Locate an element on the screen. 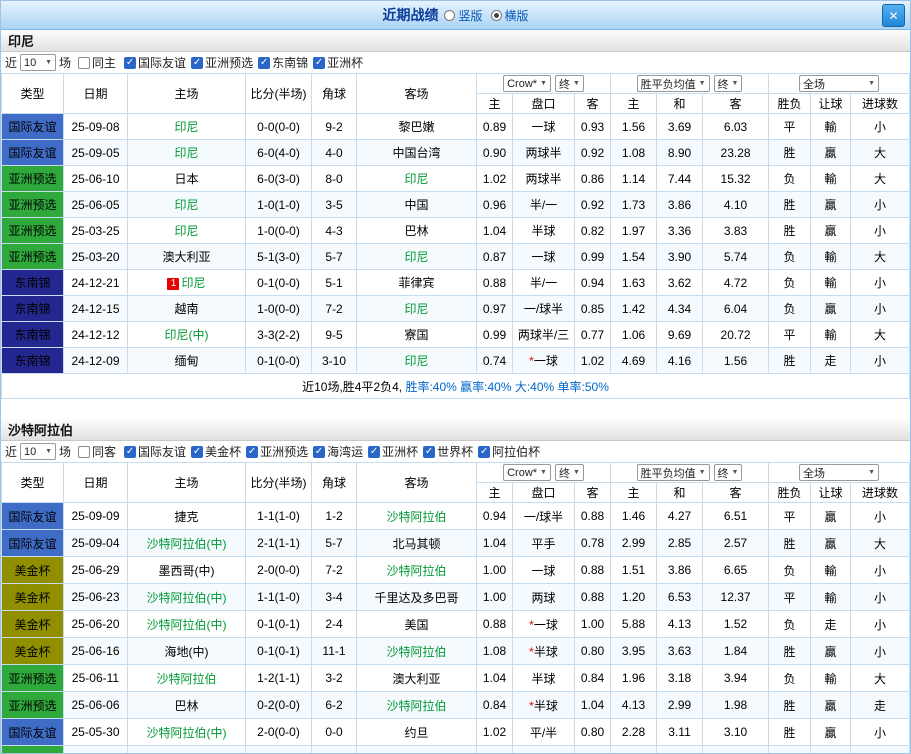 This screenshot has width=911, height=754. away-team-cell: 千里达及多巴哥 is located at coordinates (416, 597).